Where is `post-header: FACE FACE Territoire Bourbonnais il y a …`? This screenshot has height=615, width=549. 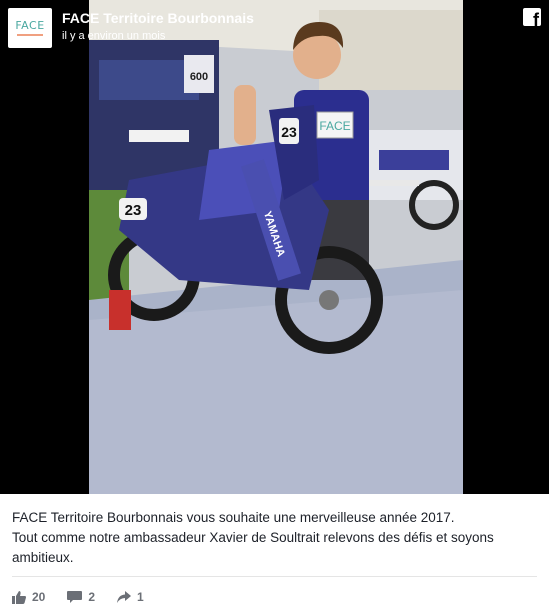
post-header: FACE FACE Territoire Bourbonnais il y a … is located at coordinates (274, 28).